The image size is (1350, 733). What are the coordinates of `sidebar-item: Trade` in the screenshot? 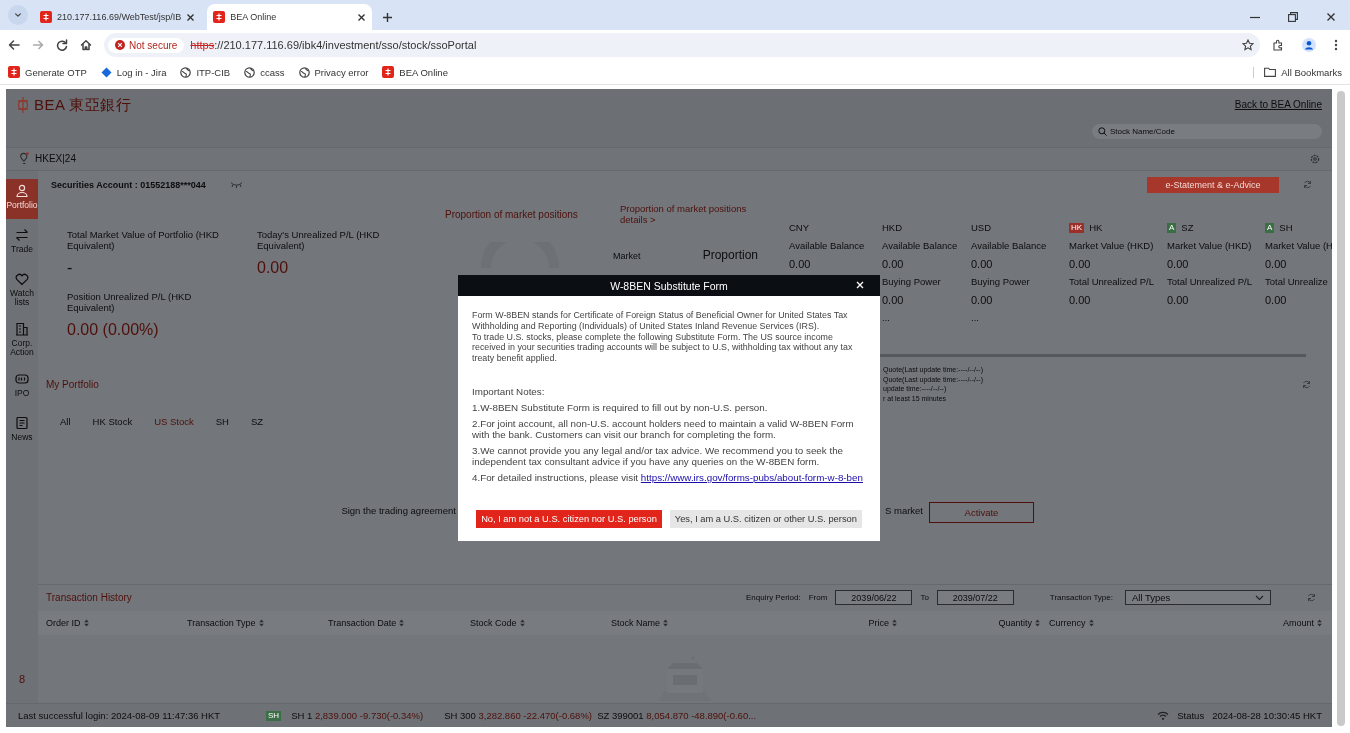 It's located at (22, 242).